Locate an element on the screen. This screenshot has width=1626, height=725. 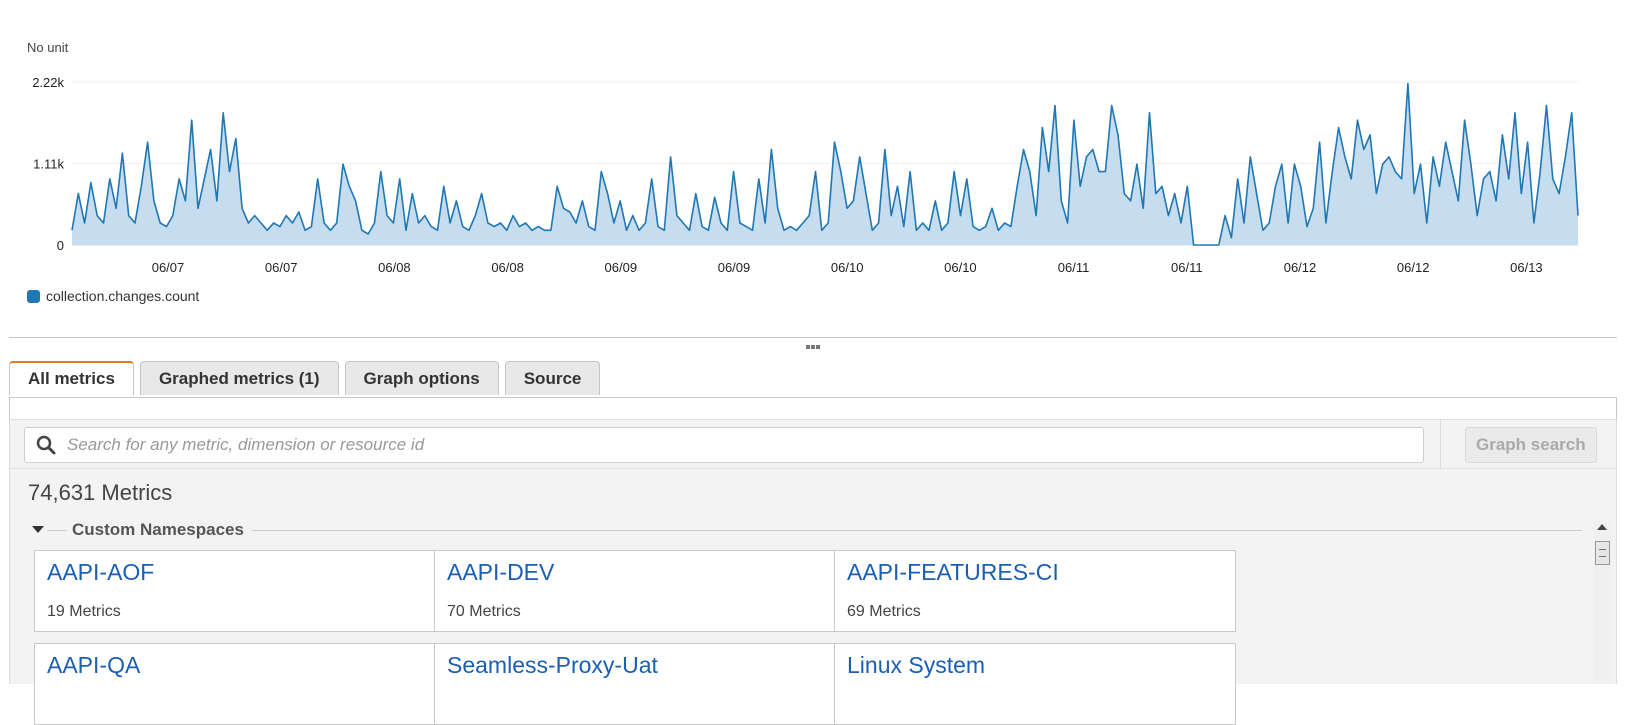
search-icon is located at coordinates (46, 445).